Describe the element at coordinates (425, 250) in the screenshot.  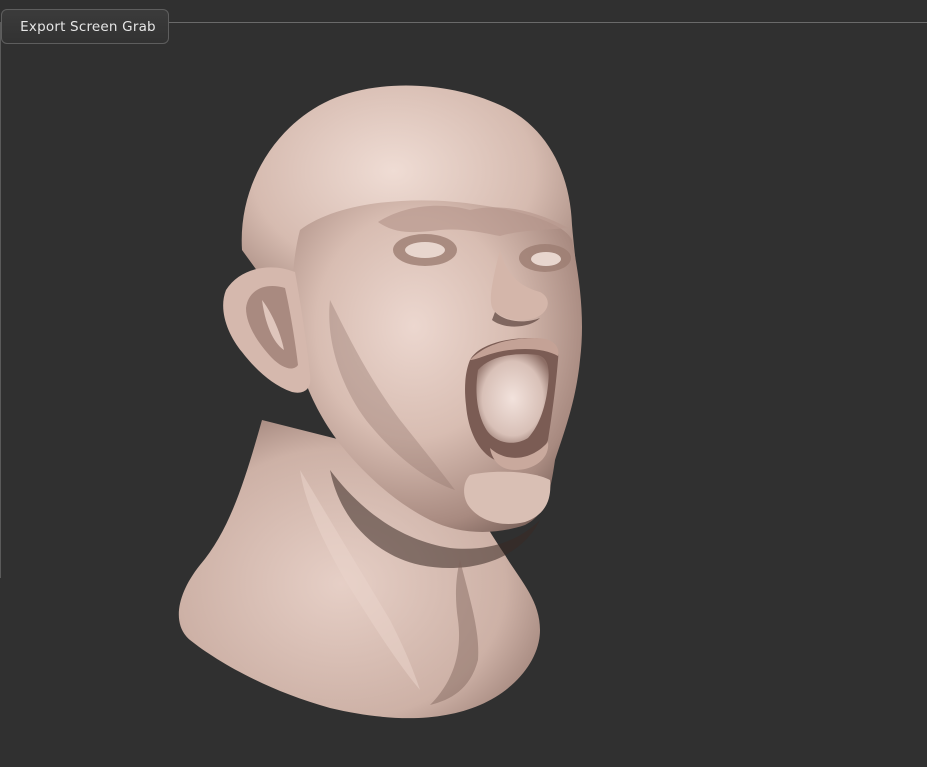
I see `left-eye` at that location.